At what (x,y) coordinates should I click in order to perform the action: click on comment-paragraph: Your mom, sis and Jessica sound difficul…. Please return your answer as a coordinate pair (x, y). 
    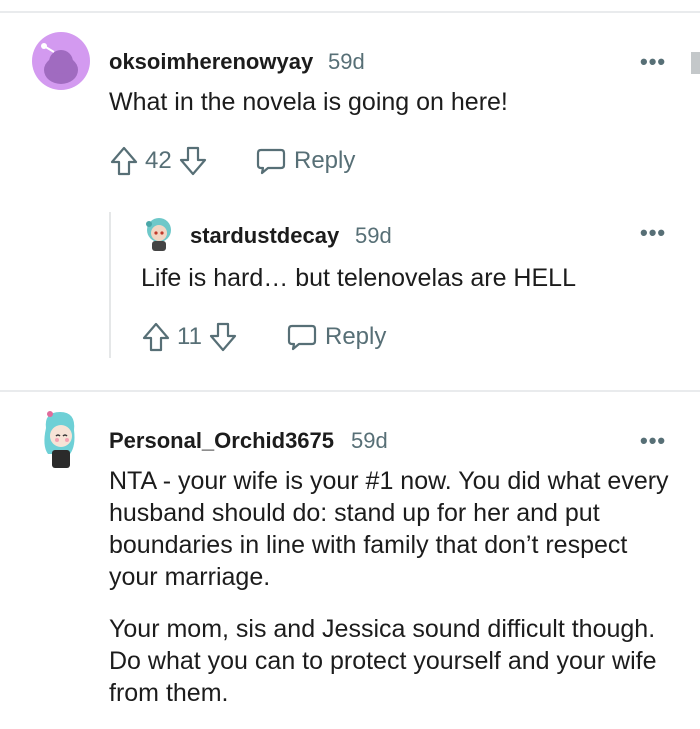
    Looking at the image, I should click on (383, 661).